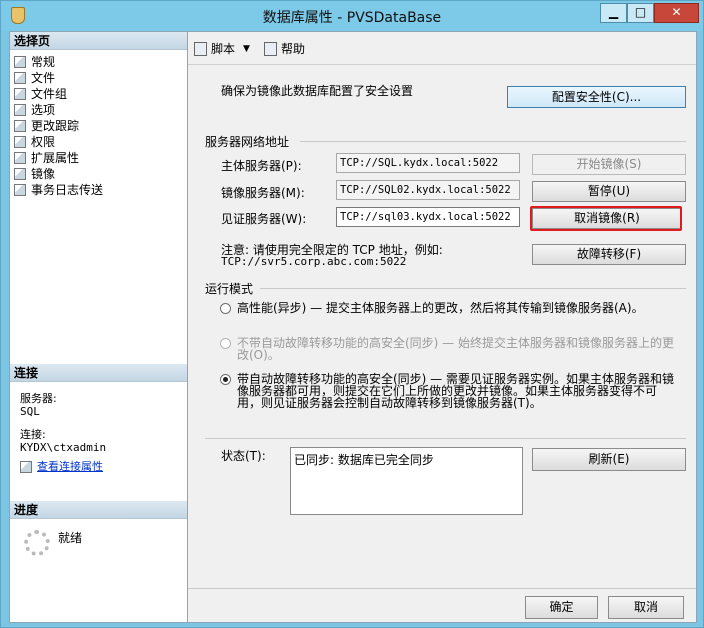  Describe the element at coordinates (37, 543) in the screenshot. I see `progress-spinner-icon` at that location.